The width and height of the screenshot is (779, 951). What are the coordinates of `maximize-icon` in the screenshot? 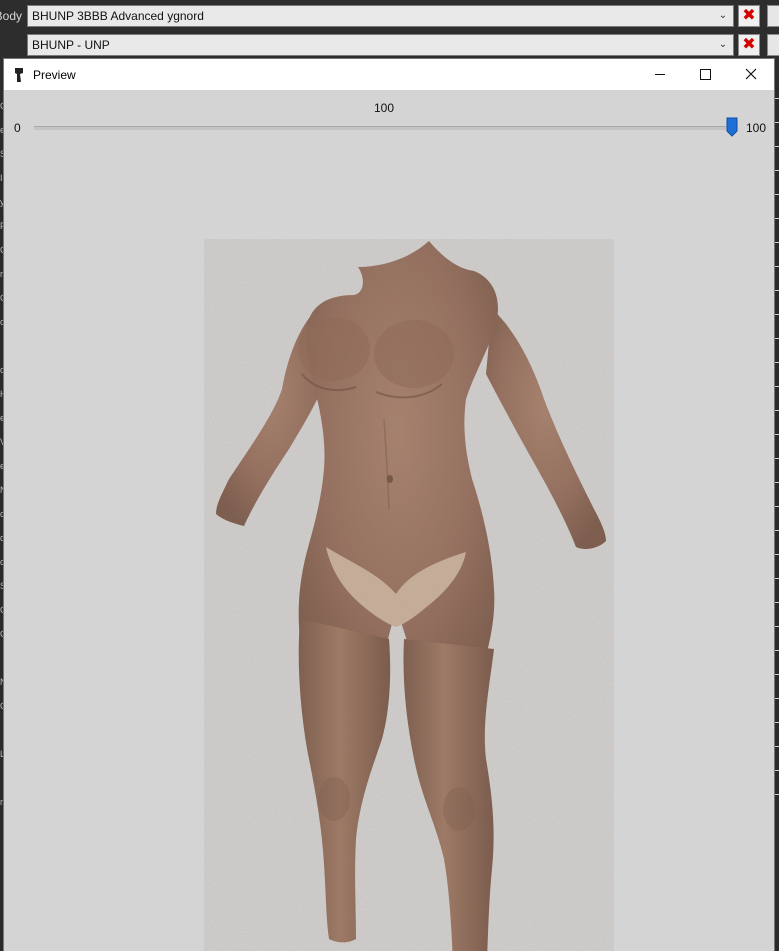 It's located at (705, 74).